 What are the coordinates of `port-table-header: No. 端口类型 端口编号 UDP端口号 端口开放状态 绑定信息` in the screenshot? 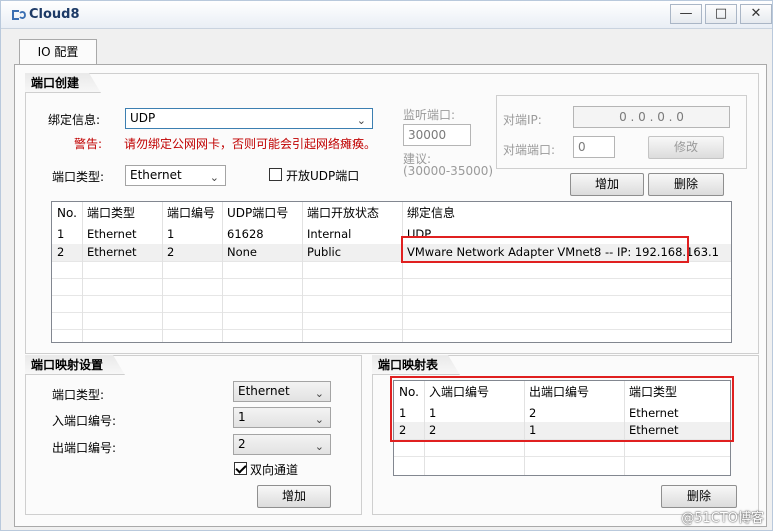 It's located at (391, 213).